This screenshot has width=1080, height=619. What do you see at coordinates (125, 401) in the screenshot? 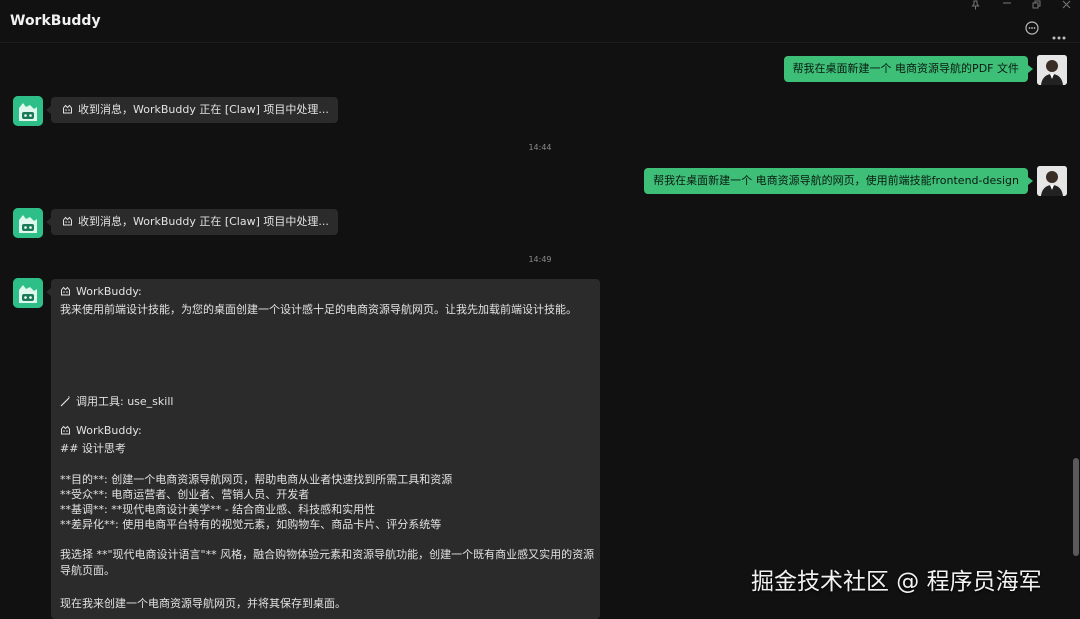
I see `tool-call-text: 调用工具: use_skill` at bounding box center [125, 401].